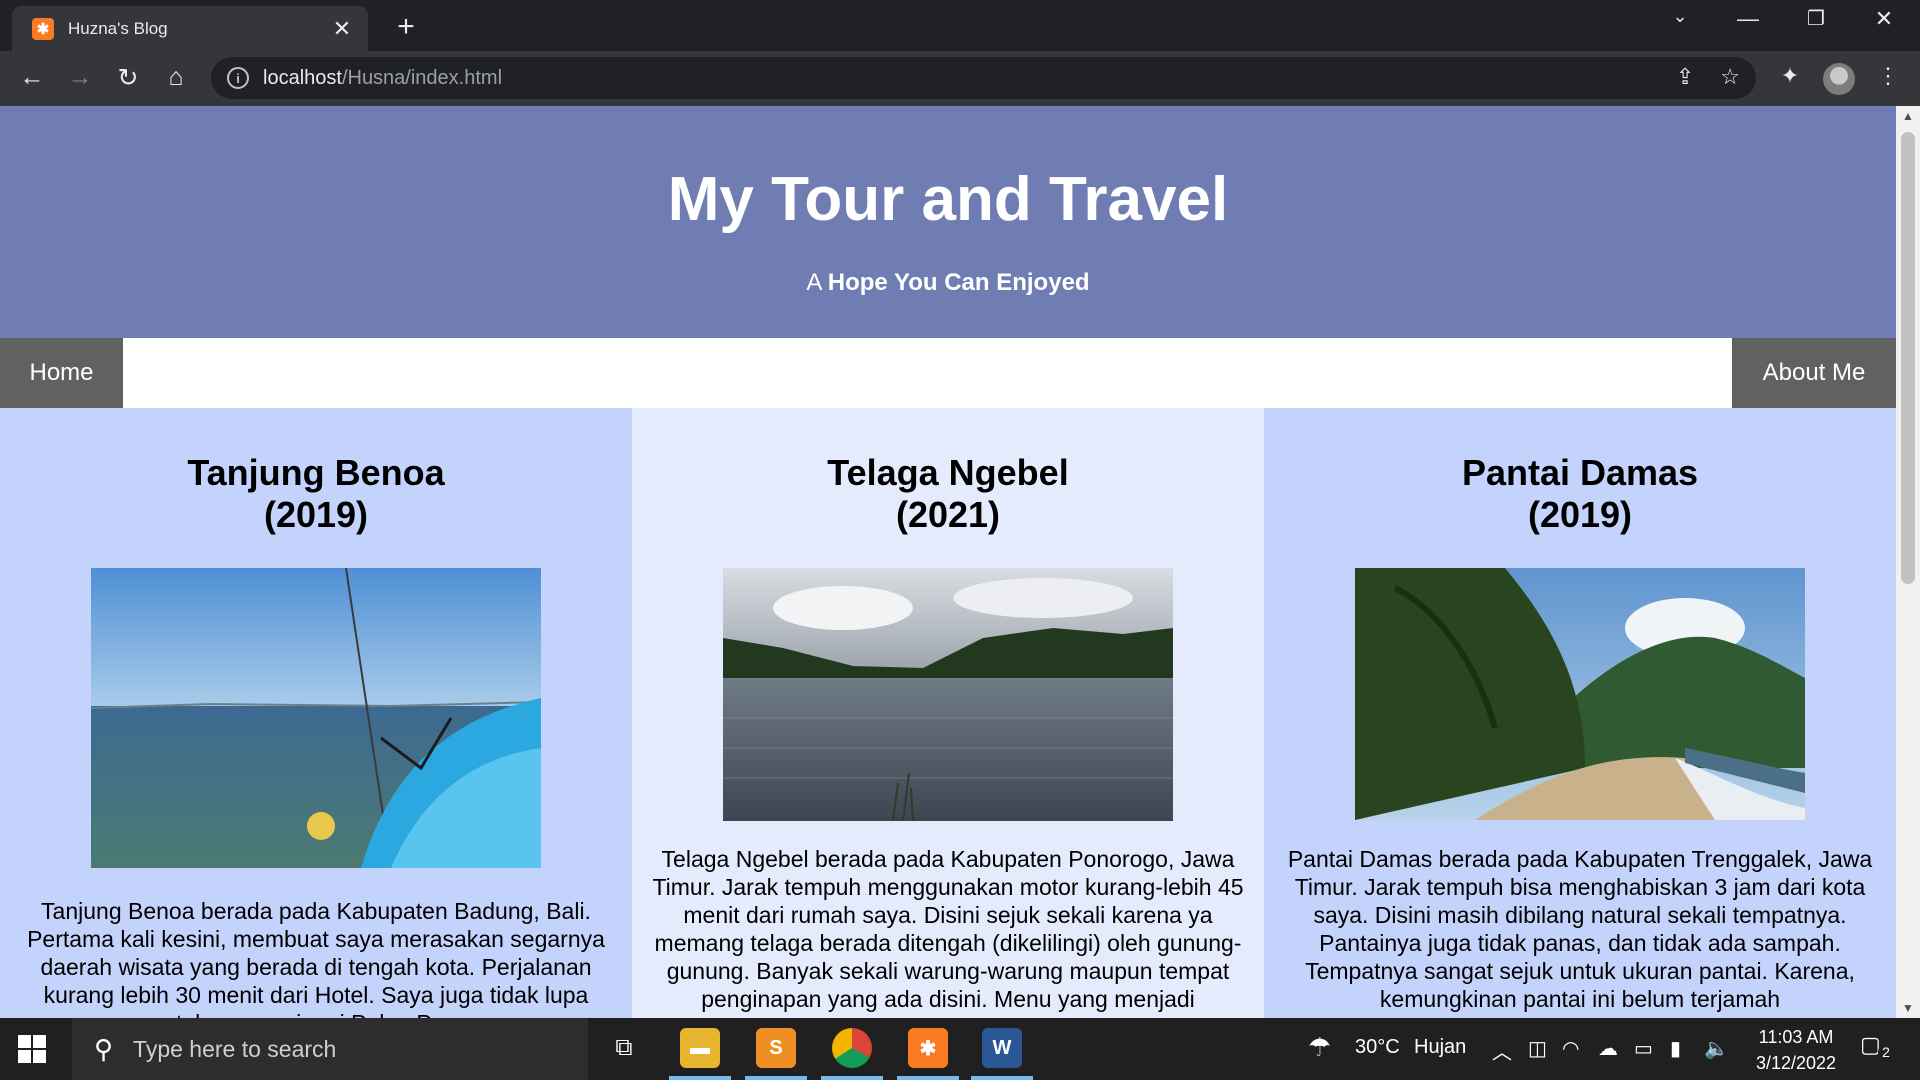  Describe the element at coordinates (700, 1048) in the screenshot. I see `file-explorer-icon: ▬` at that location.